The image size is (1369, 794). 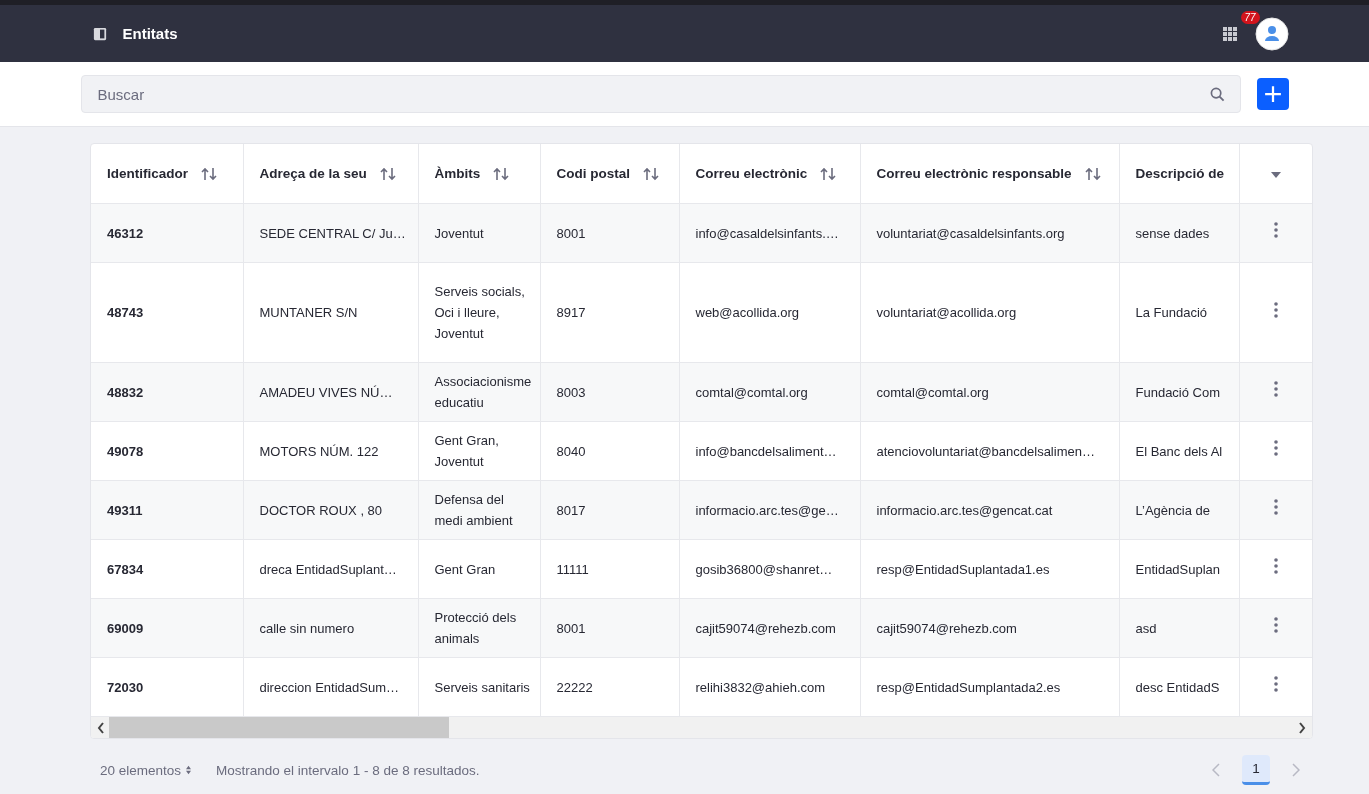 What do you see at coordinates (101, 727) in the screenshot?
I see `chevron-left-icon` at bounding box center [101, 727].